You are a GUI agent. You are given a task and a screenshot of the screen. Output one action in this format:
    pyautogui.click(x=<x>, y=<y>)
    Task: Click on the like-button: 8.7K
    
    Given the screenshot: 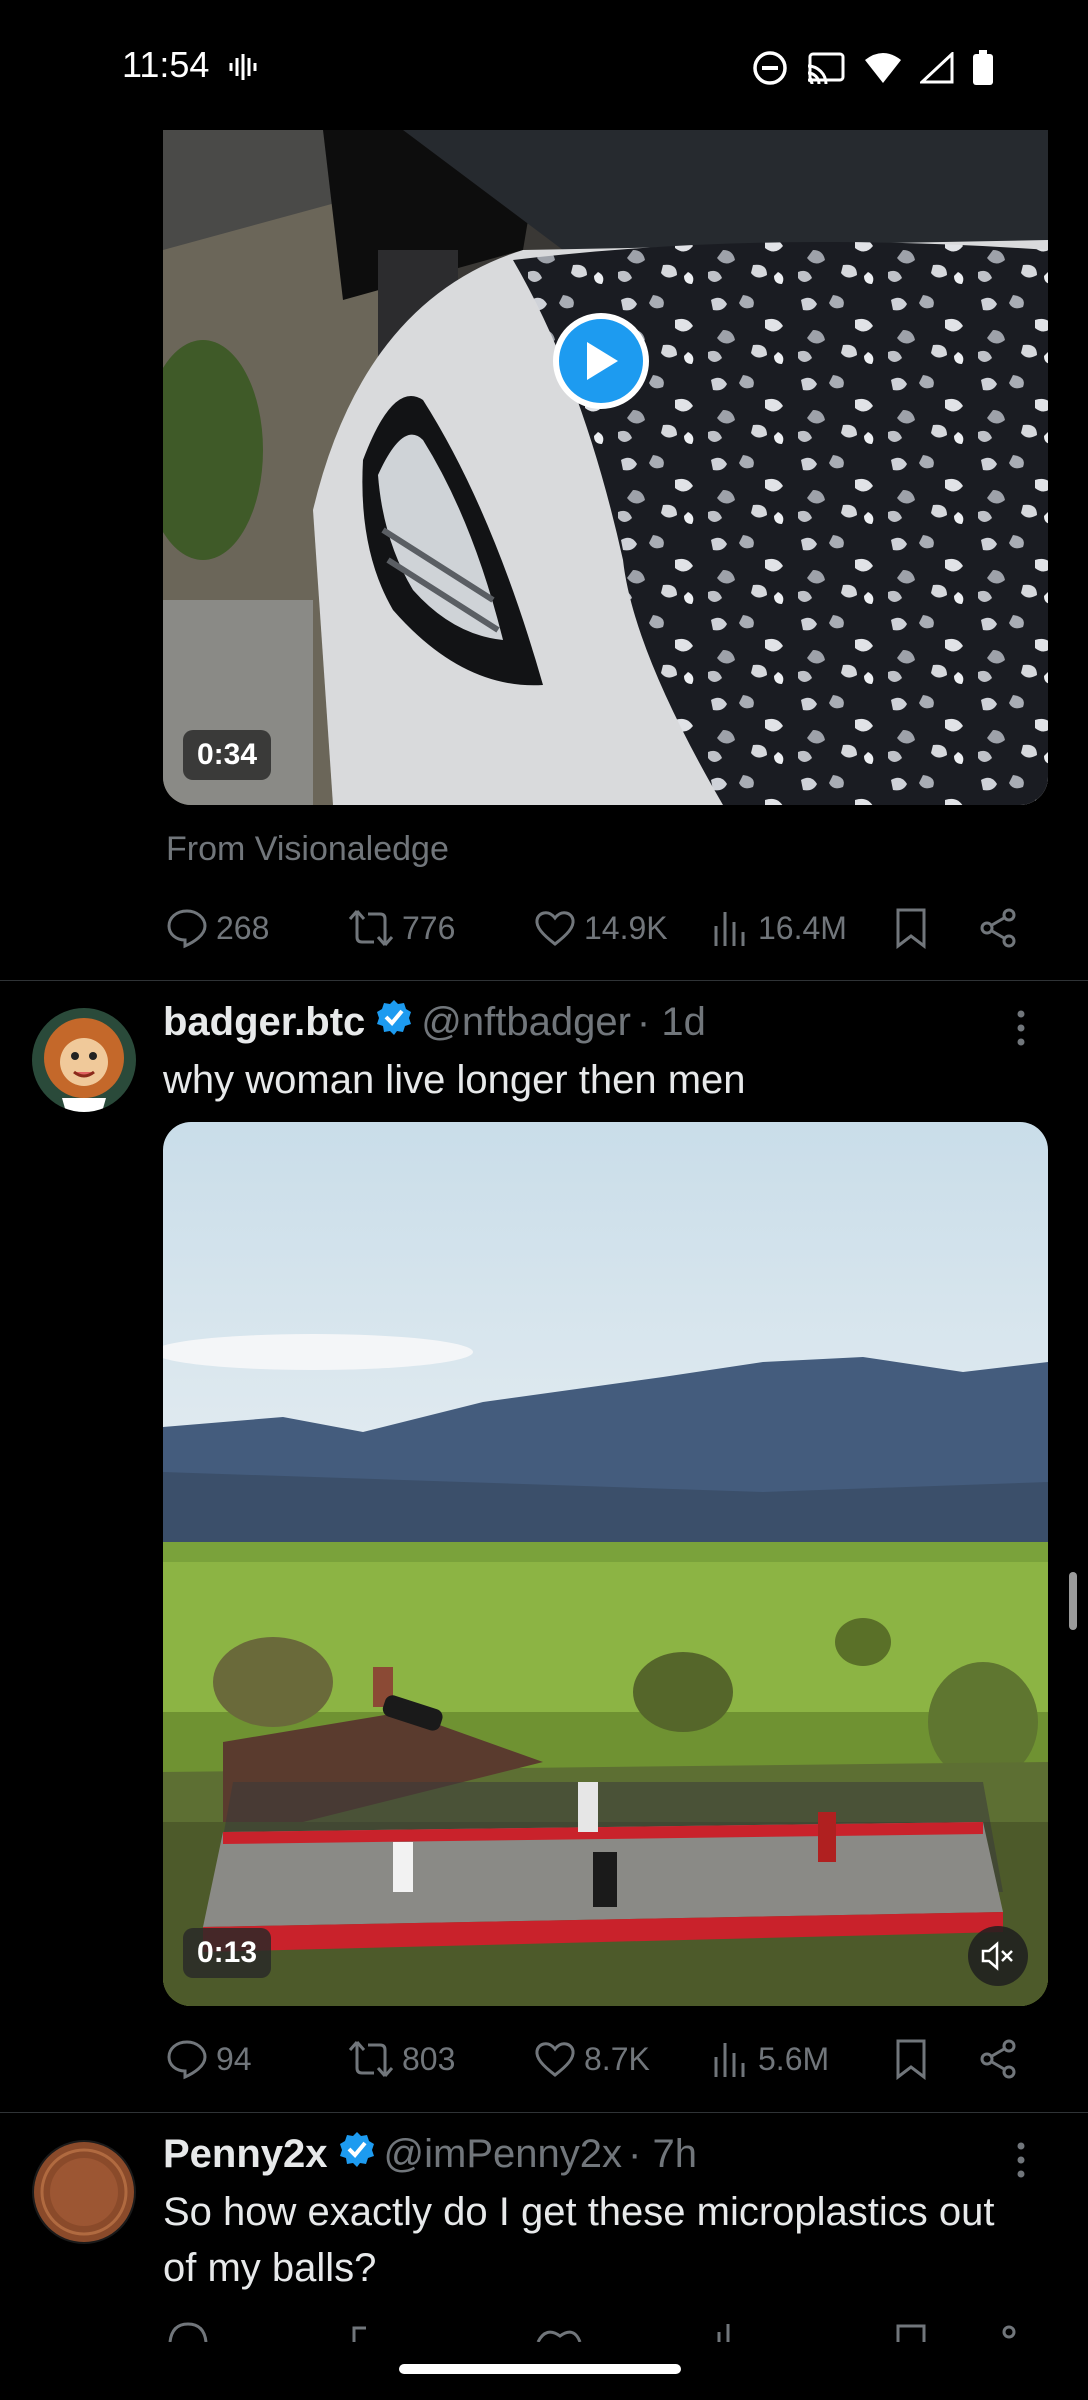 What is the action you would take?
    pyautogui.click(x=592, y=2059)
    